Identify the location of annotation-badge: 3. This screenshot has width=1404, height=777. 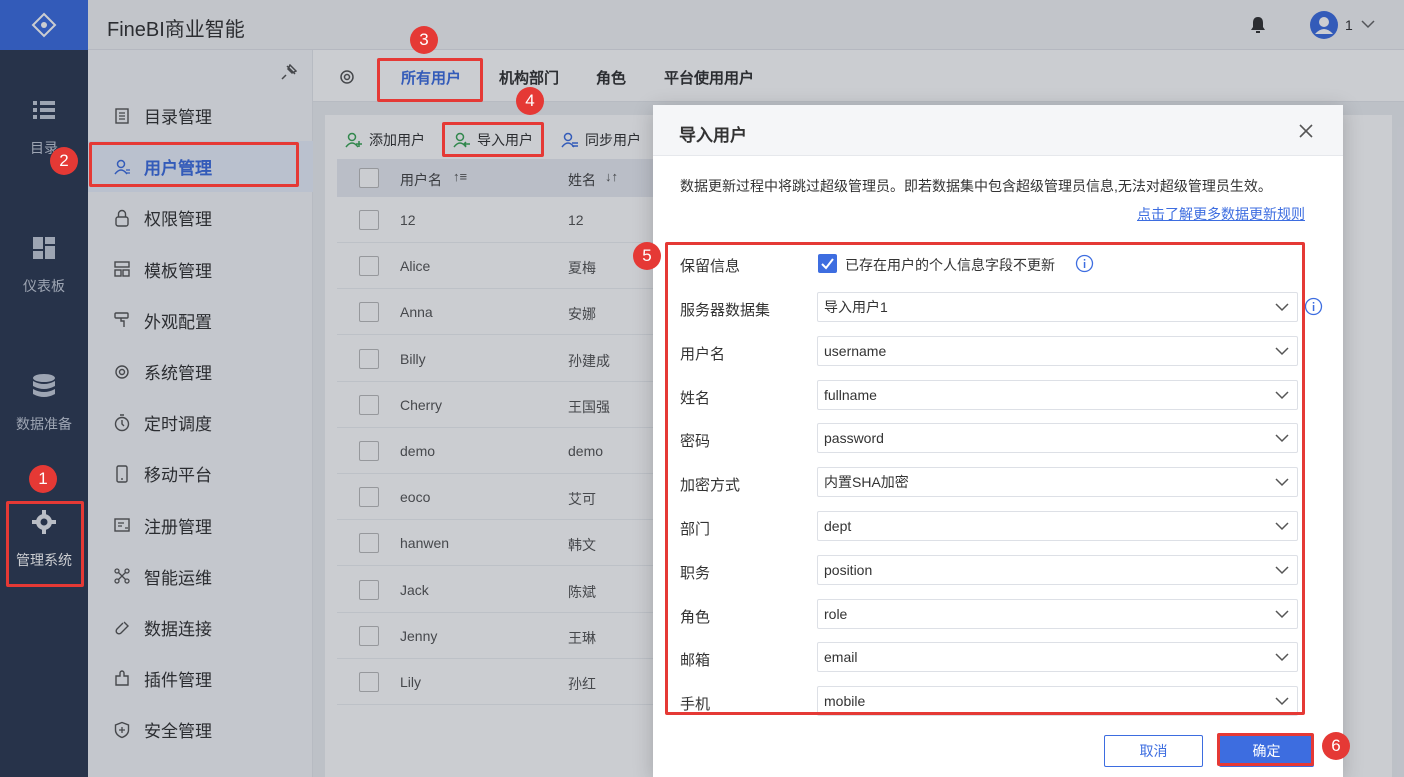
(424, 40).